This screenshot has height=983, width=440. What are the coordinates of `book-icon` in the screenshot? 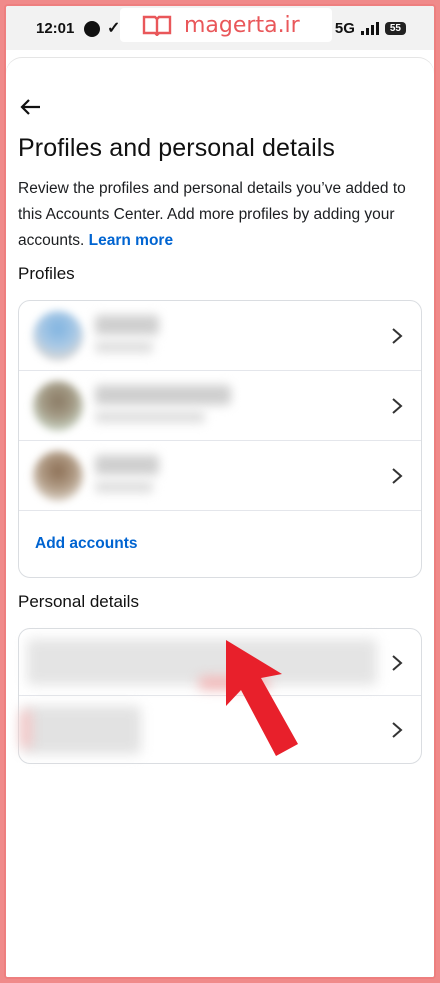 It's located at (157, 25).